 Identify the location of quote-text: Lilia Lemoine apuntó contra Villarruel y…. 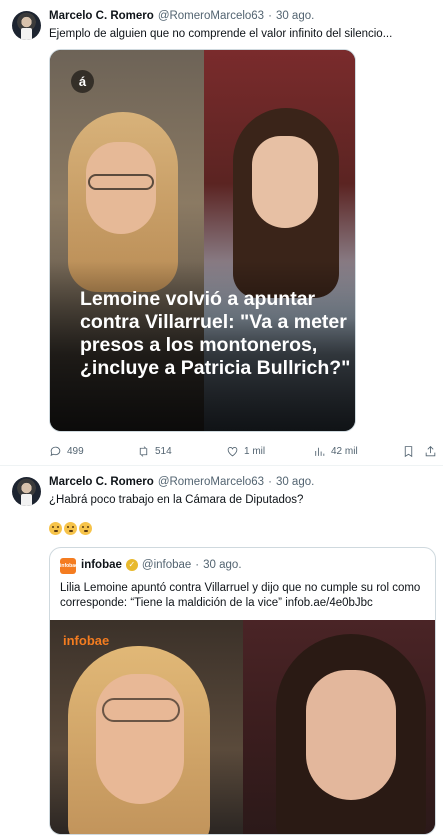
(240, 595).